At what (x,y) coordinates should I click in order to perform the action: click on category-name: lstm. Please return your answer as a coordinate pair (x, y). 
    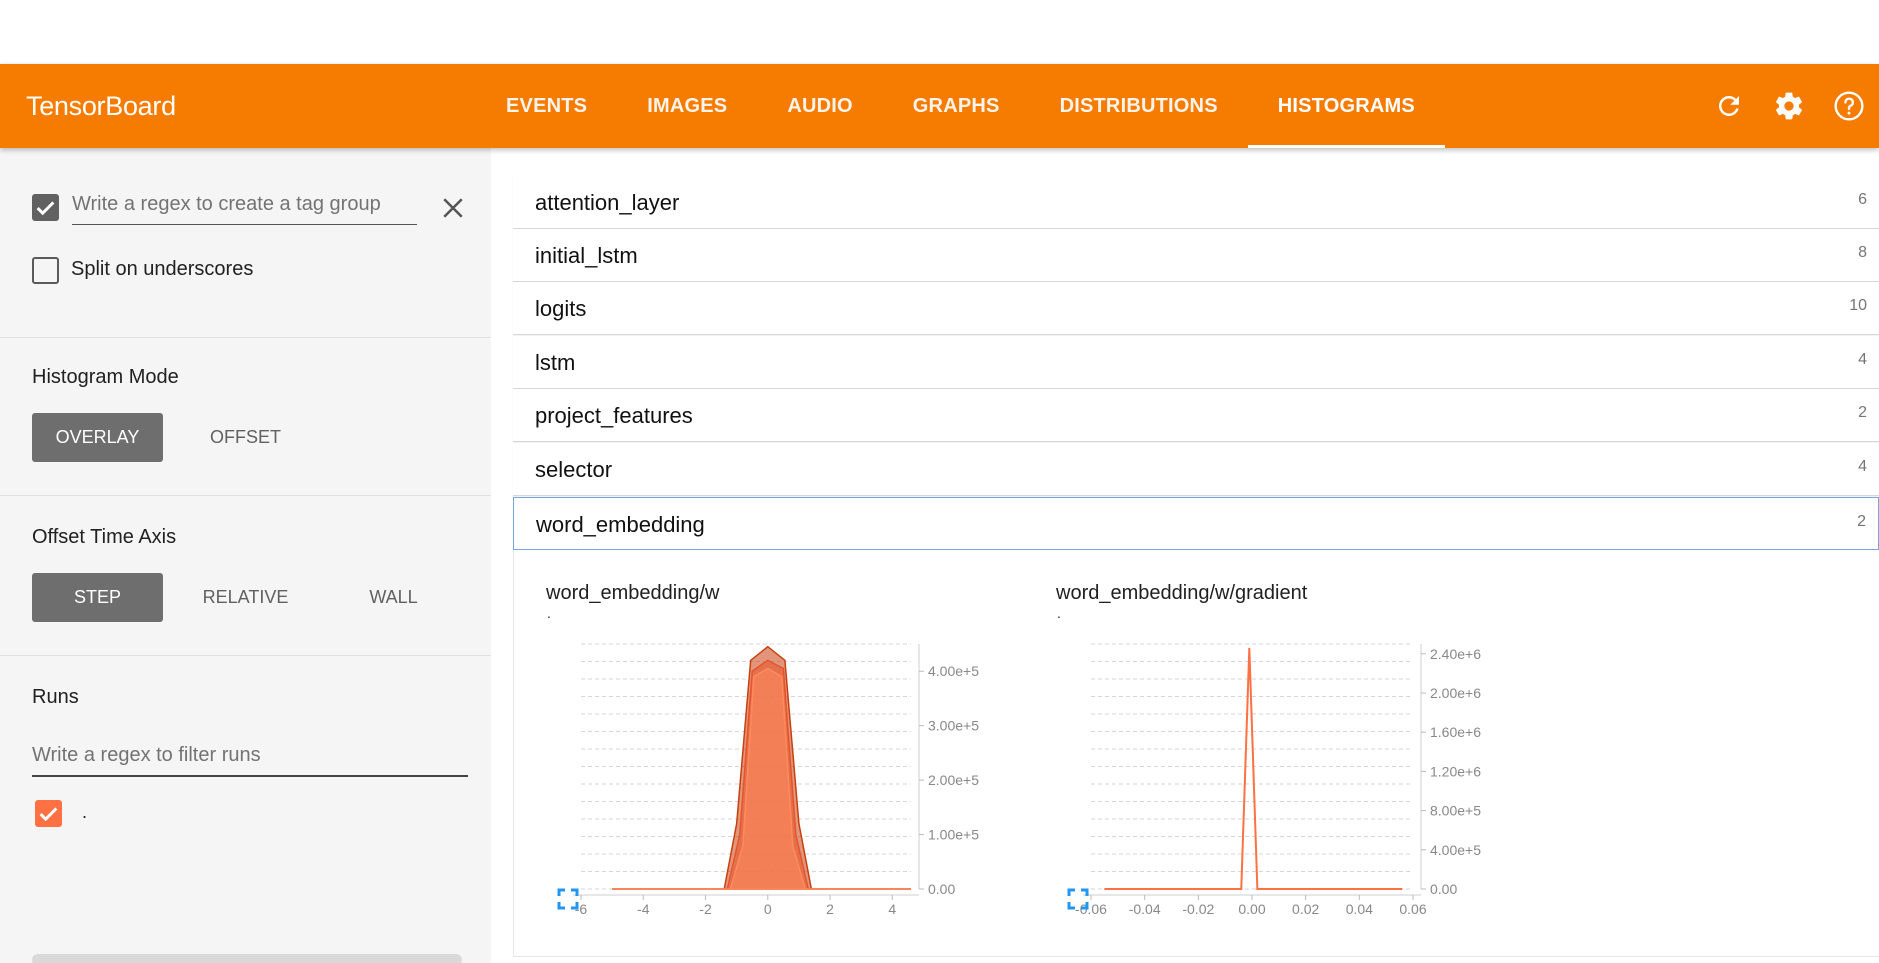
    Looking at the image, I should click on (555, 362).